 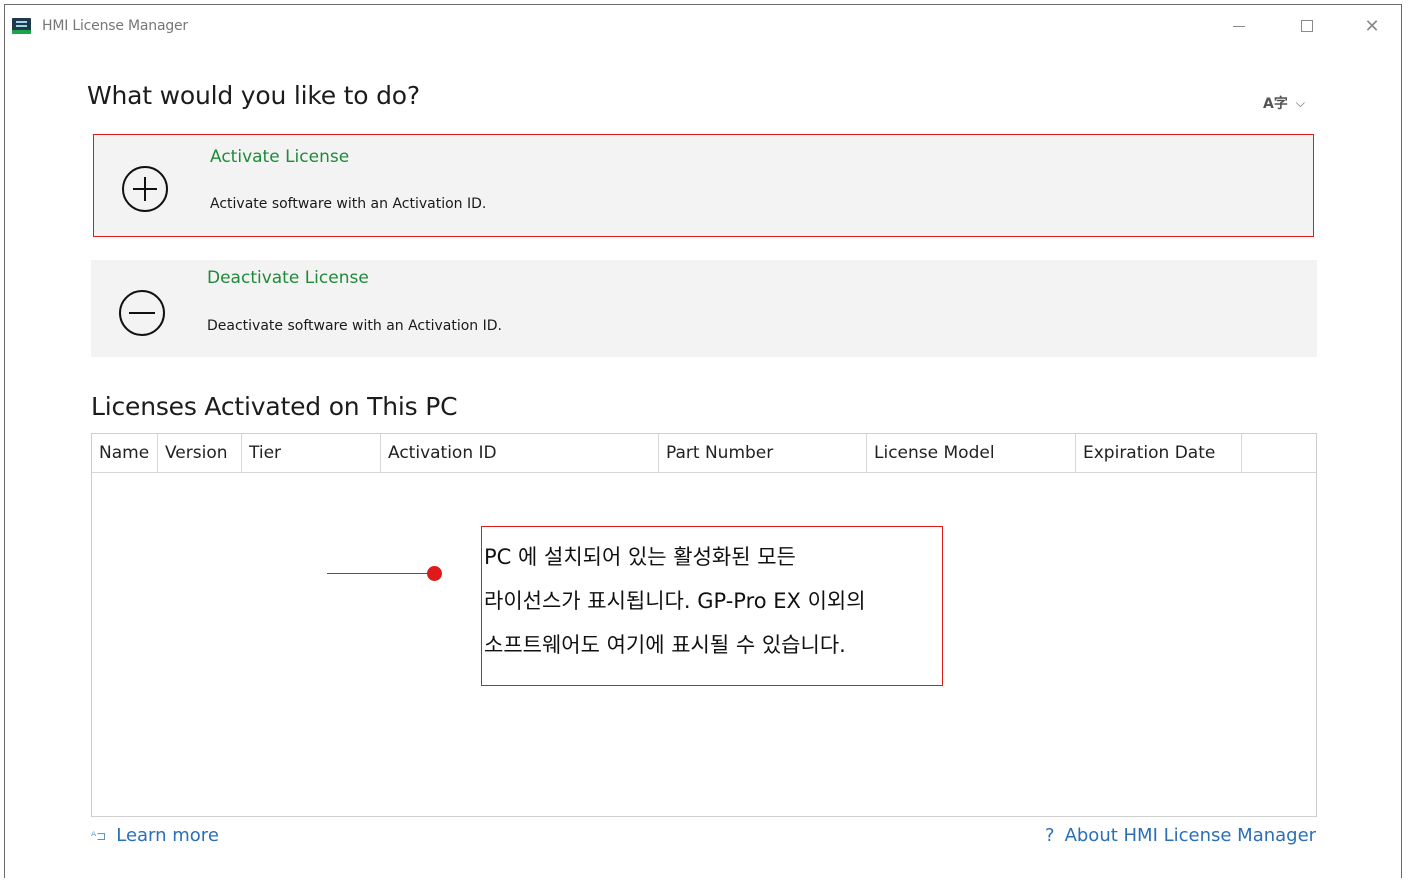 I want to click on plus-circle-icon, so click(x=145, y=189).